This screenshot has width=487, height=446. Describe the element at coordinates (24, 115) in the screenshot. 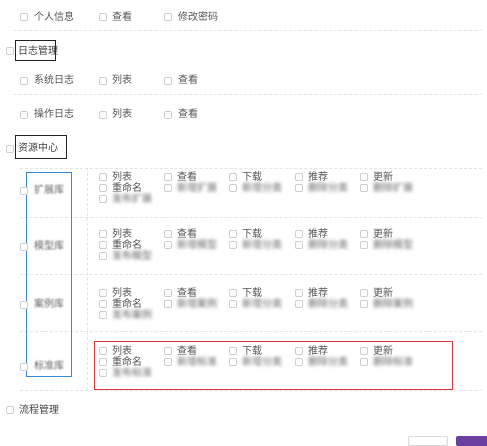

I see `operation-log-checkbox` at that location.